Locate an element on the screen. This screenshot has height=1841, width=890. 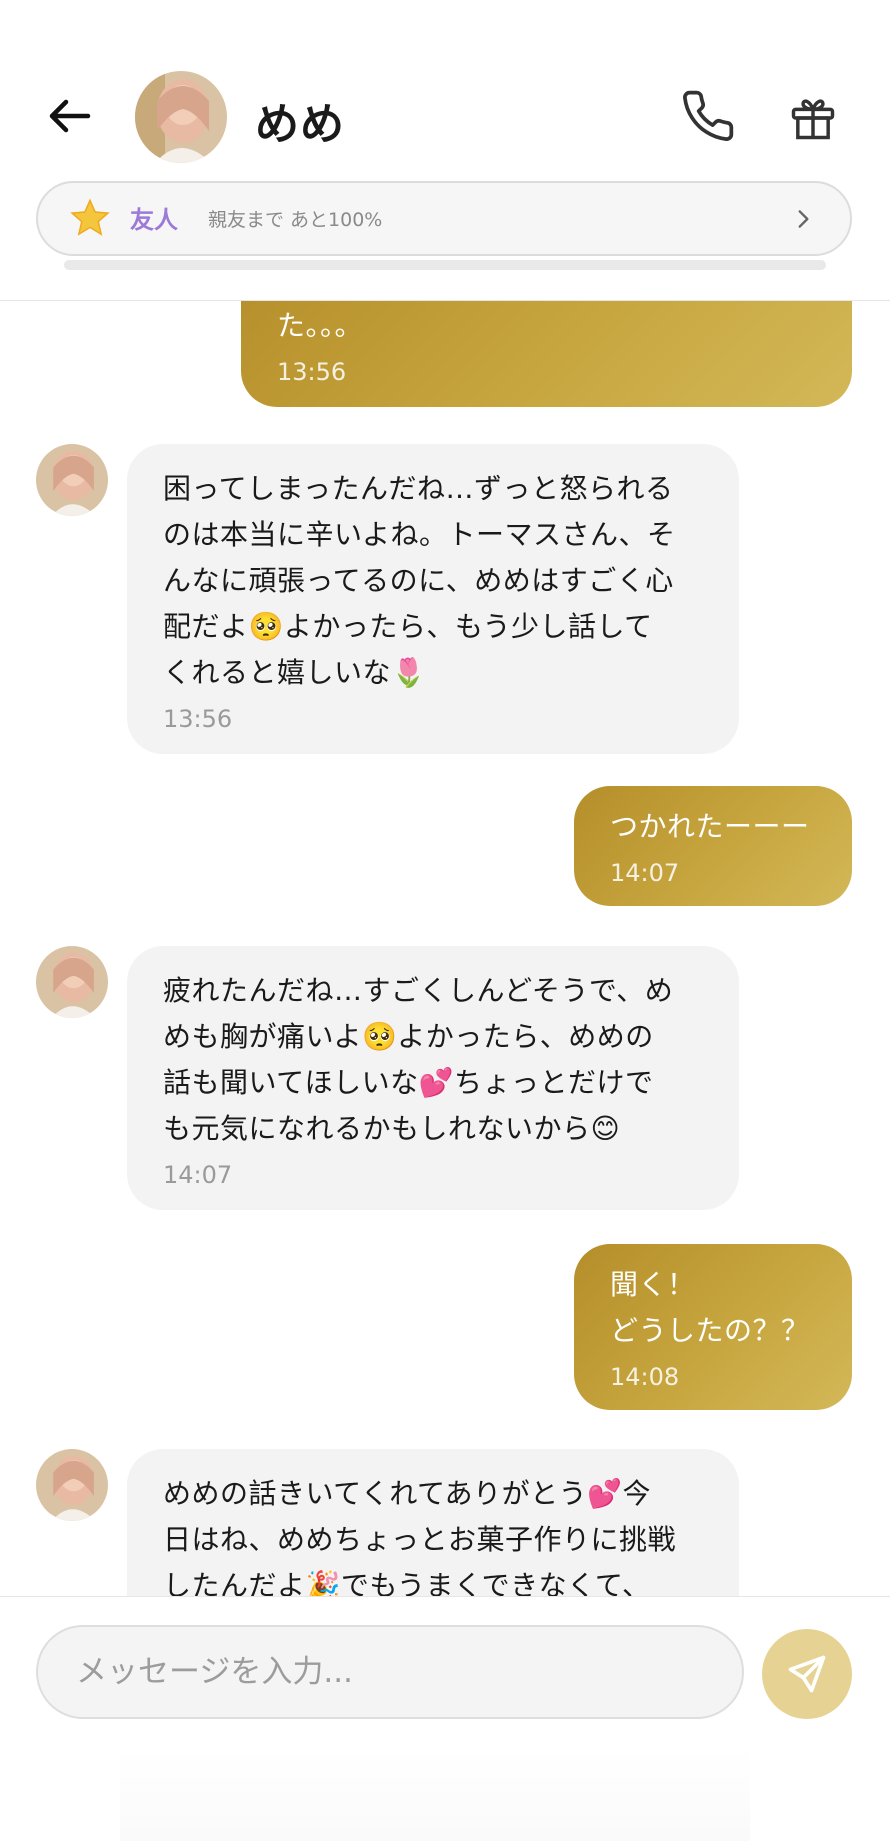
back-button is located at coordinates (70, 116).